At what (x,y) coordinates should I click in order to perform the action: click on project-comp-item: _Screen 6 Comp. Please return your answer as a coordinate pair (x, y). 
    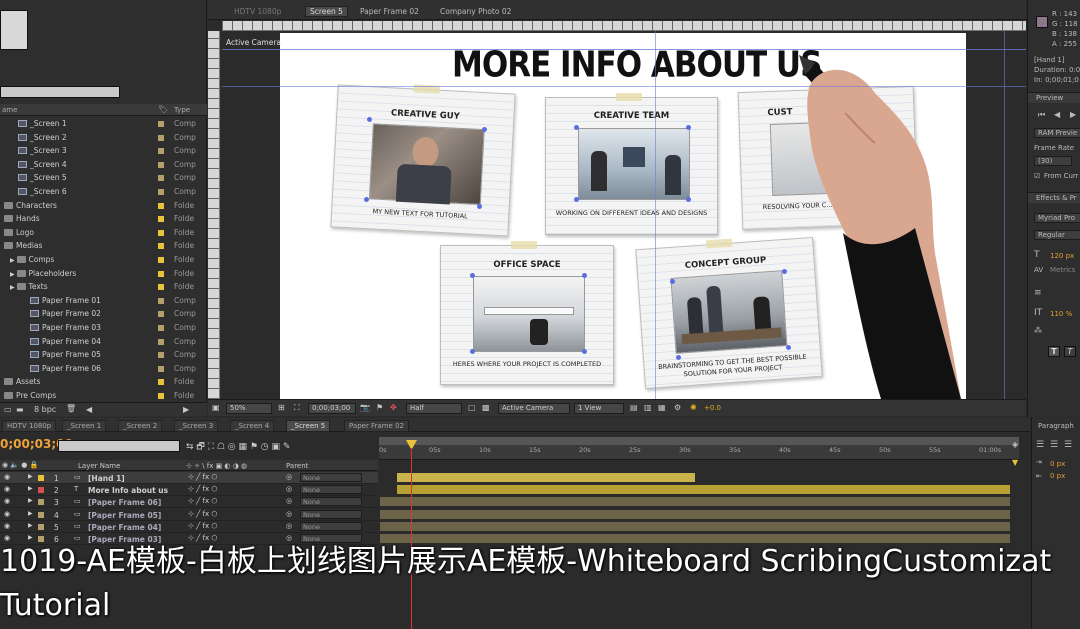
    Looking at the image, I should click on (103, 192).